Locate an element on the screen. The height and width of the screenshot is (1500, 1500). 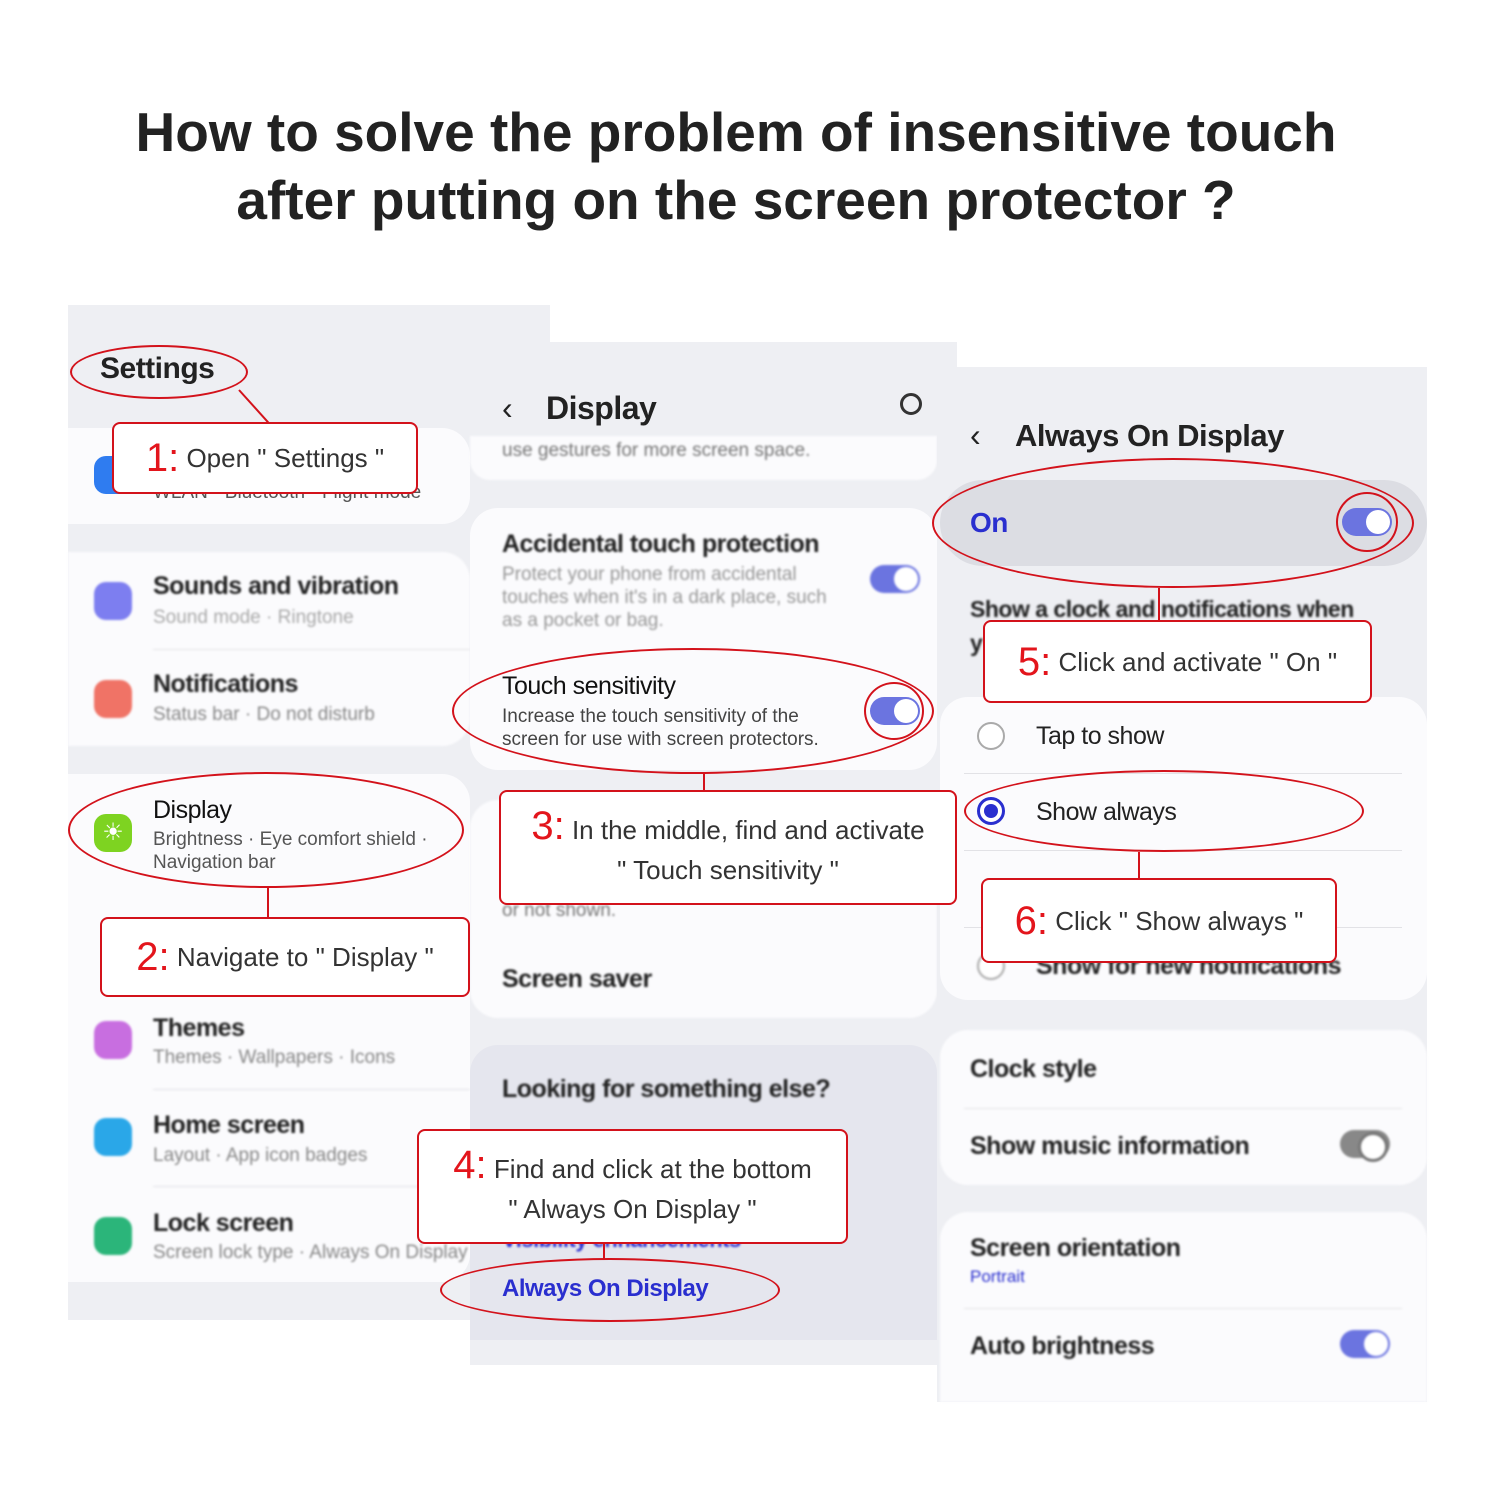
auto-brightness: Auto brightness is located at coordinates (1062, 1346).